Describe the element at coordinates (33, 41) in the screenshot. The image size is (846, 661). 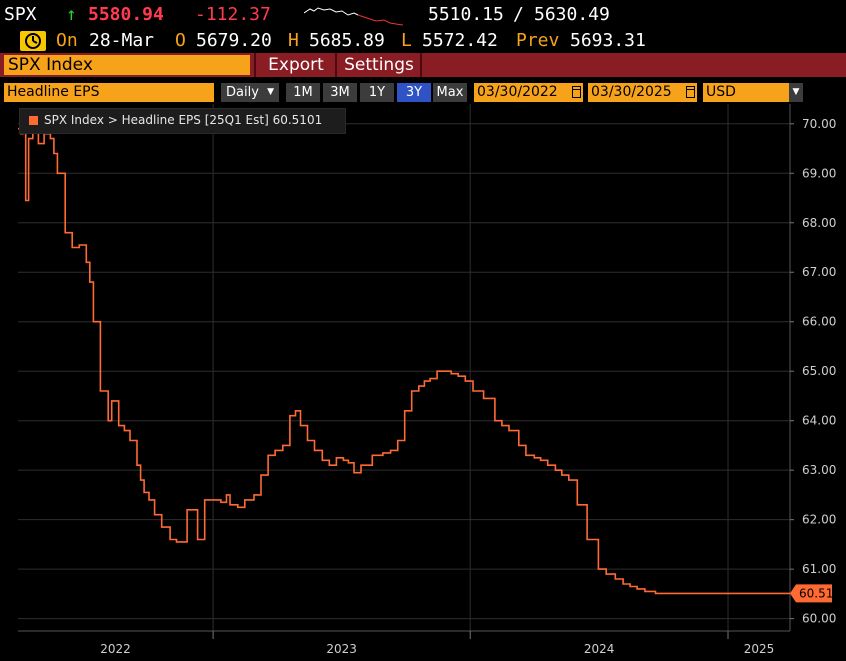
I see `clock-icon` at that location.